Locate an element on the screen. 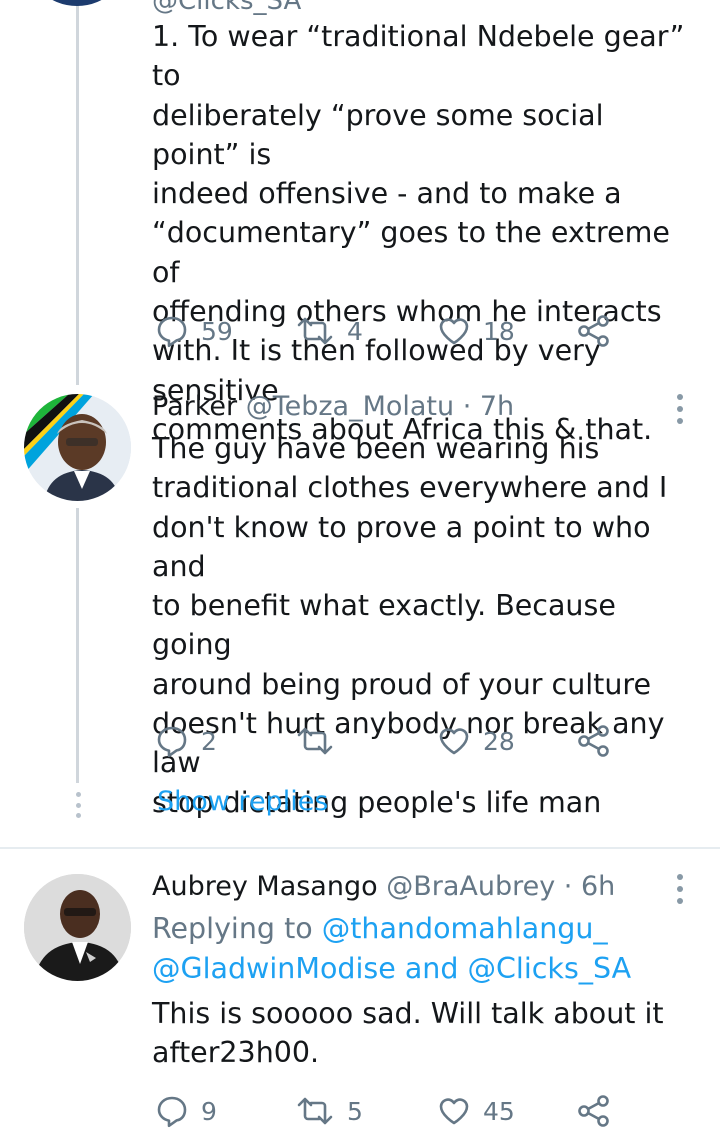 The height and width of the screenshot is (1136, 720). retweet-button is located at coordinates (321, 741).